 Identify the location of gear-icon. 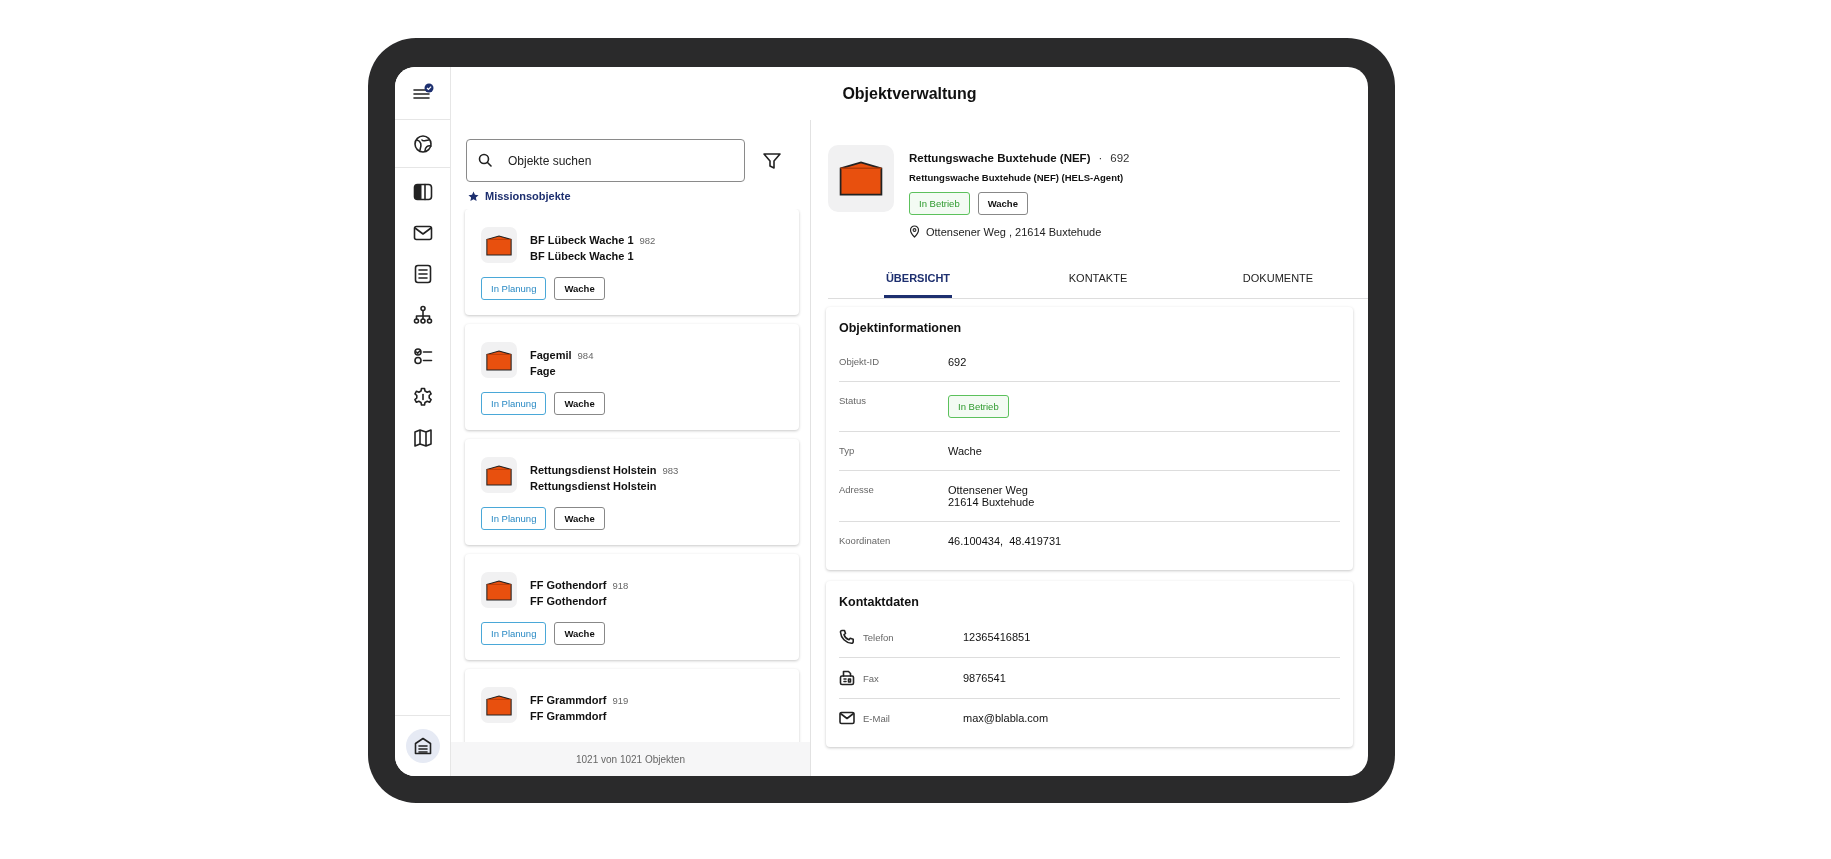
(422, 396).